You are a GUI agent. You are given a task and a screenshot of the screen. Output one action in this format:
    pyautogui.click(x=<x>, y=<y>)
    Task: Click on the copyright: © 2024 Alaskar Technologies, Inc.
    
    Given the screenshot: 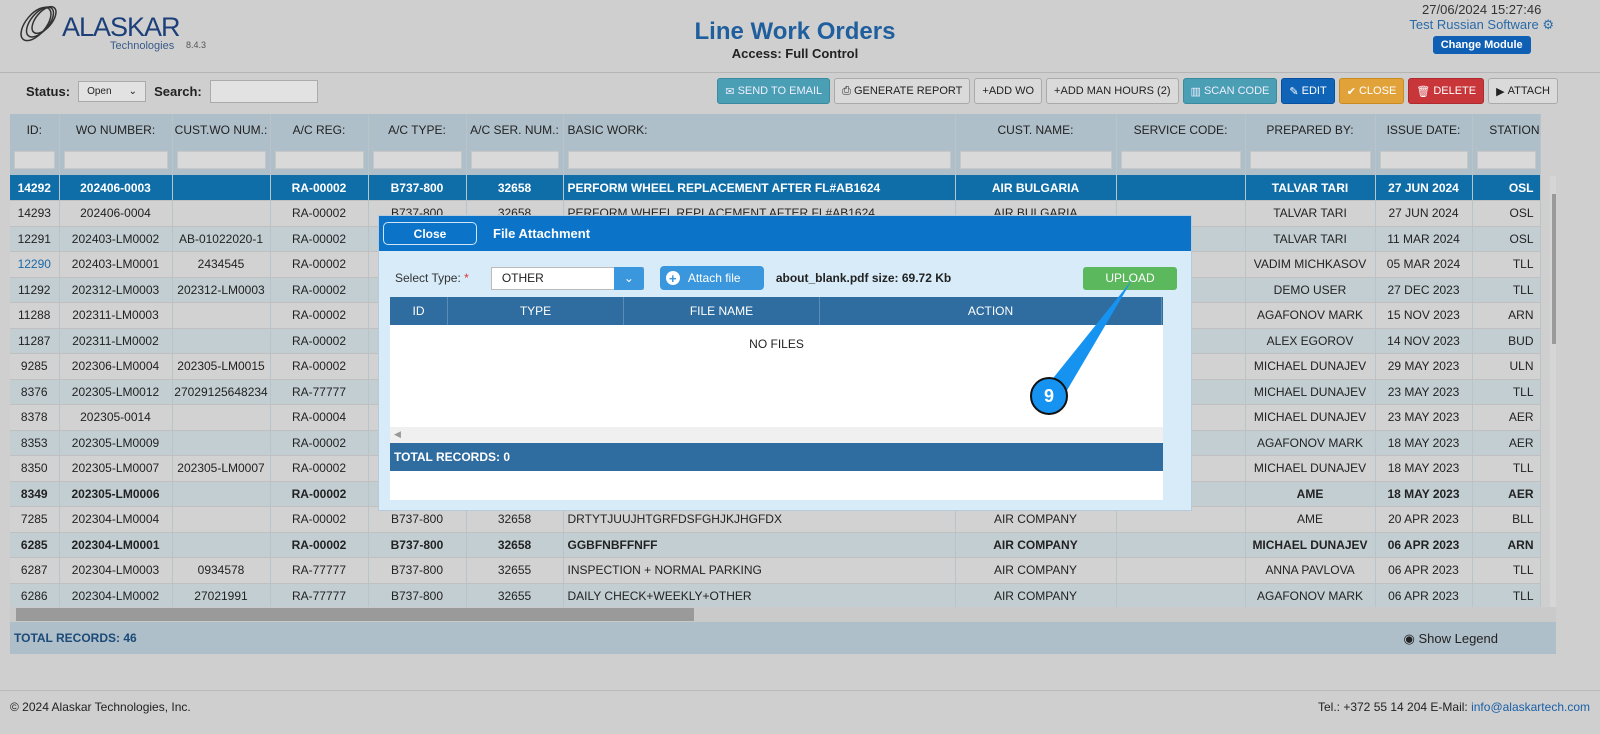 What is the action you would take?
    pyautogui.click(x=100, y=707)
    